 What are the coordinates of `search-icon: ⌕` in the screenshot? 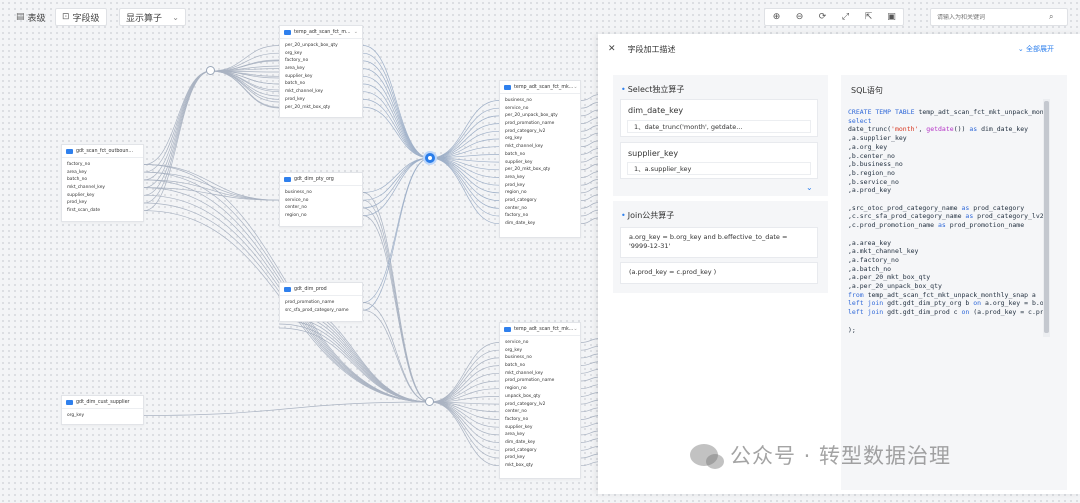 It's located at (1051, 17).